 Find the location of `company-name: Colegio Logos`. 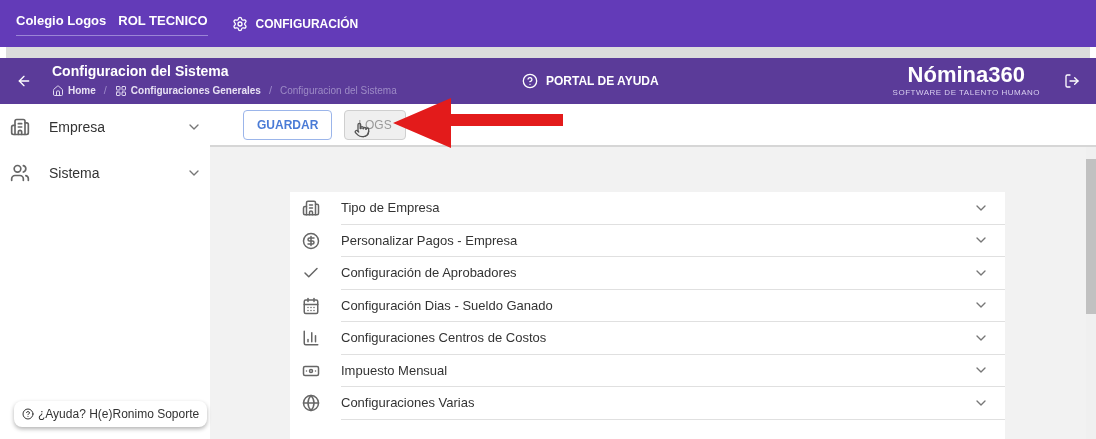

company-name: Colegio Logos is located at coordinates (61, 21).